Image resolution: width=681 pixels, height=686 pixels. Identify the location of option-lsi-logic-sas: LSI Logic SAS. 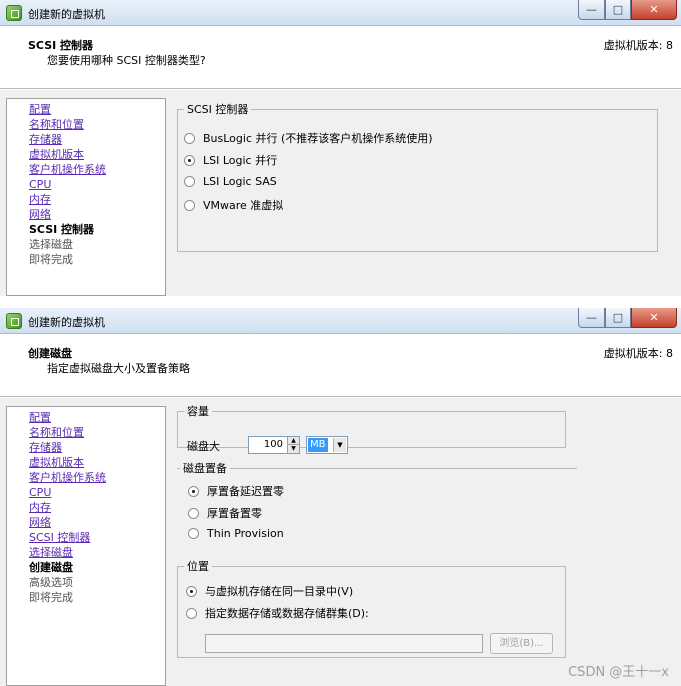
(230, 181).